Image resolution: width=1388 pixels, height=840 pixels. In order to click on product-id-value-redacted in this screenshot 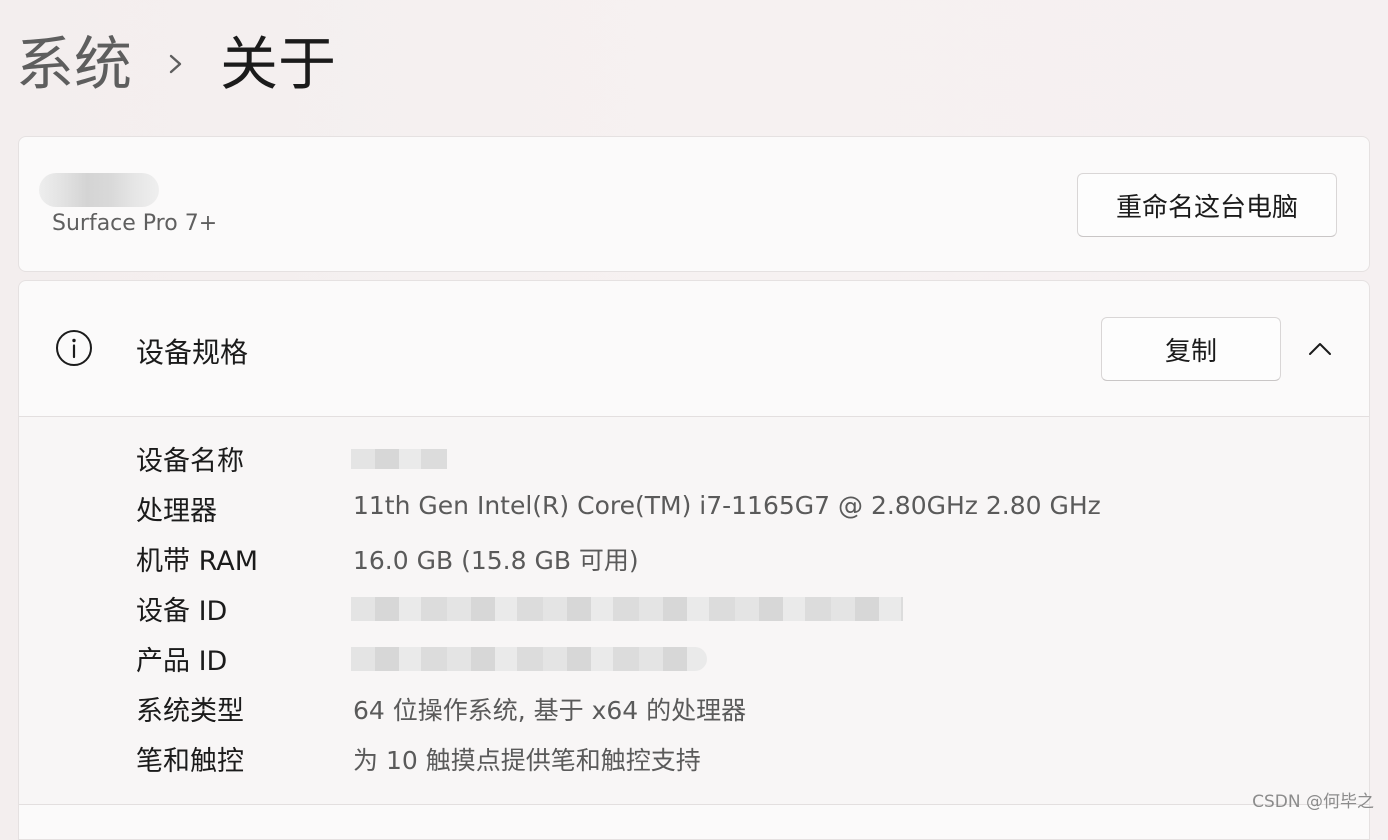, I will do `click(529, 659)`.